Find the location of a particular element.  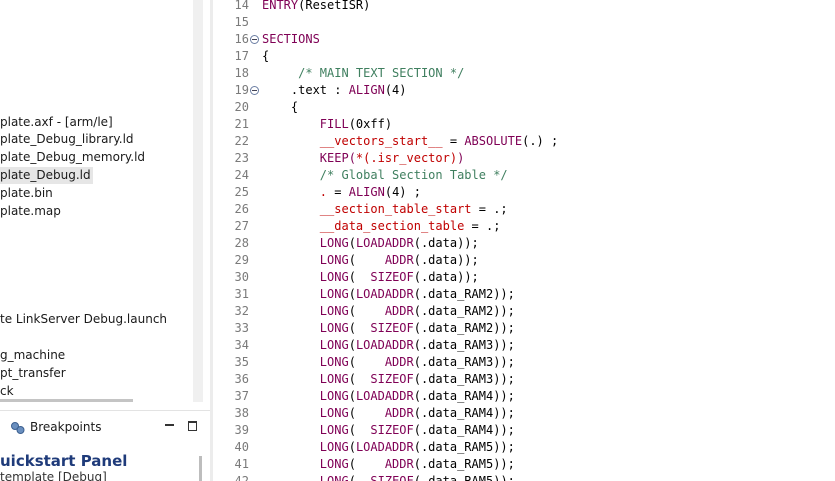

code-text: FILL(0xff) is located at coordinates (356, 124).